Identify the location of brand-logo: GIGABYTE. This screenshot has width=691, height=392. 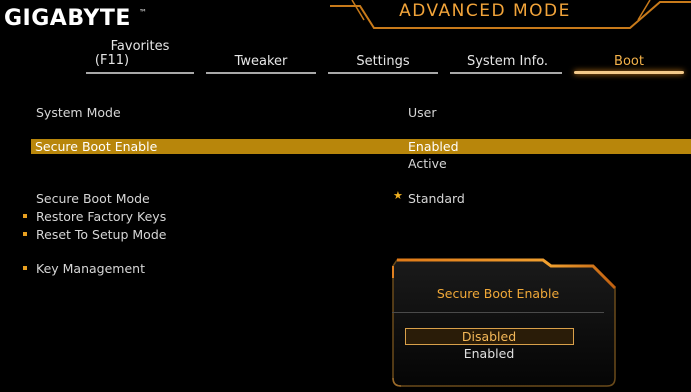
(67, 18).